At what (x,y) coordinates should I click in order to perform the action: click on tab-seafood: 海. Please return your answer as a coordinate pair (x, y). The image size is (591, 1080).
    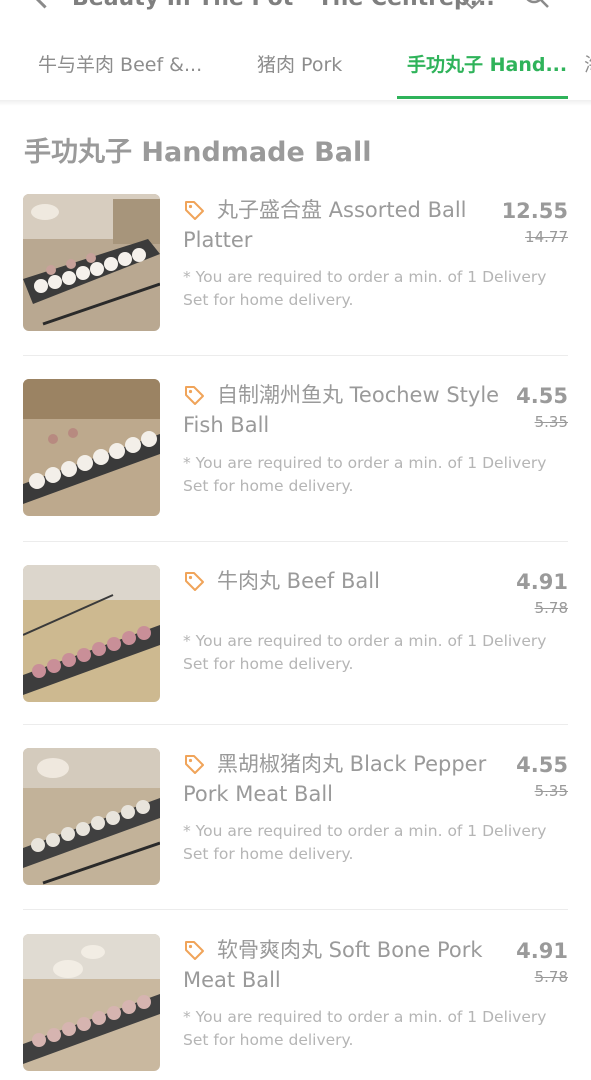
    Looking at the image, I should click on (587, 63).